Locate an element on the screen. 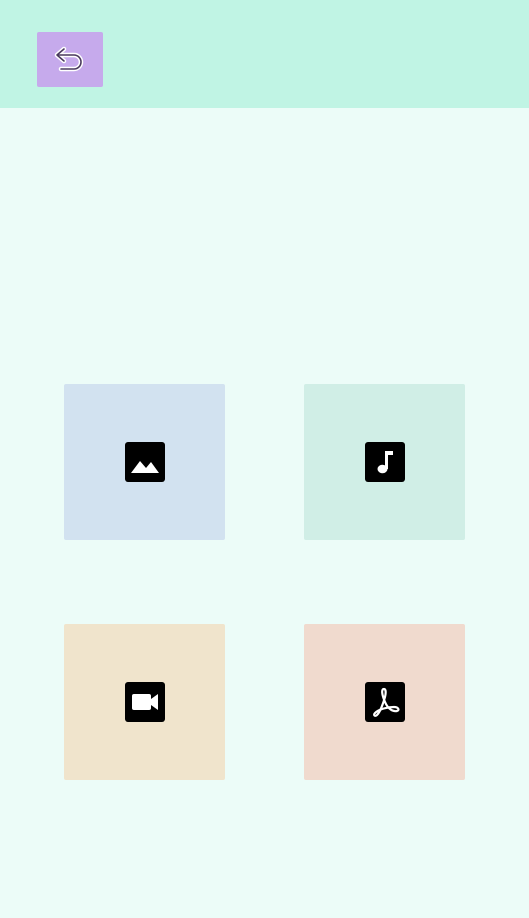  top-bar is located at coordinates (264, 54).